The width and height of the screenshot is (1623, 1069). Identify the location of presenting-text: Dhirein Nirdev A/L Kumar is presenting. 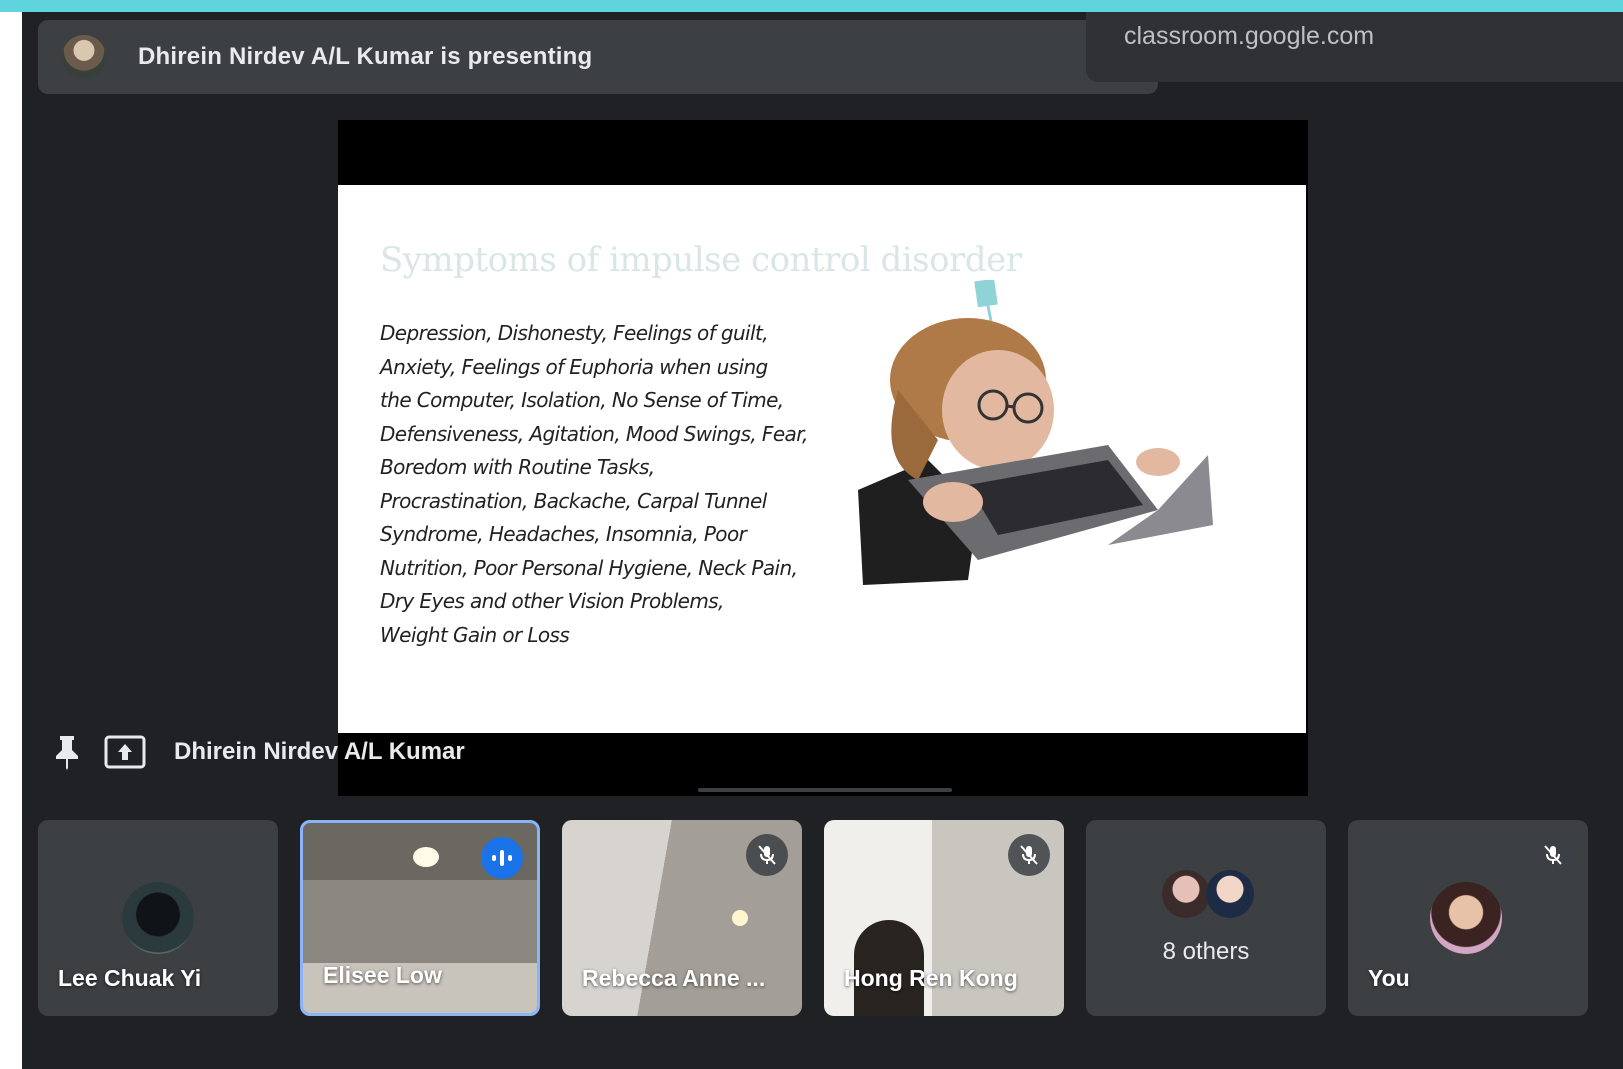
(365, 56).